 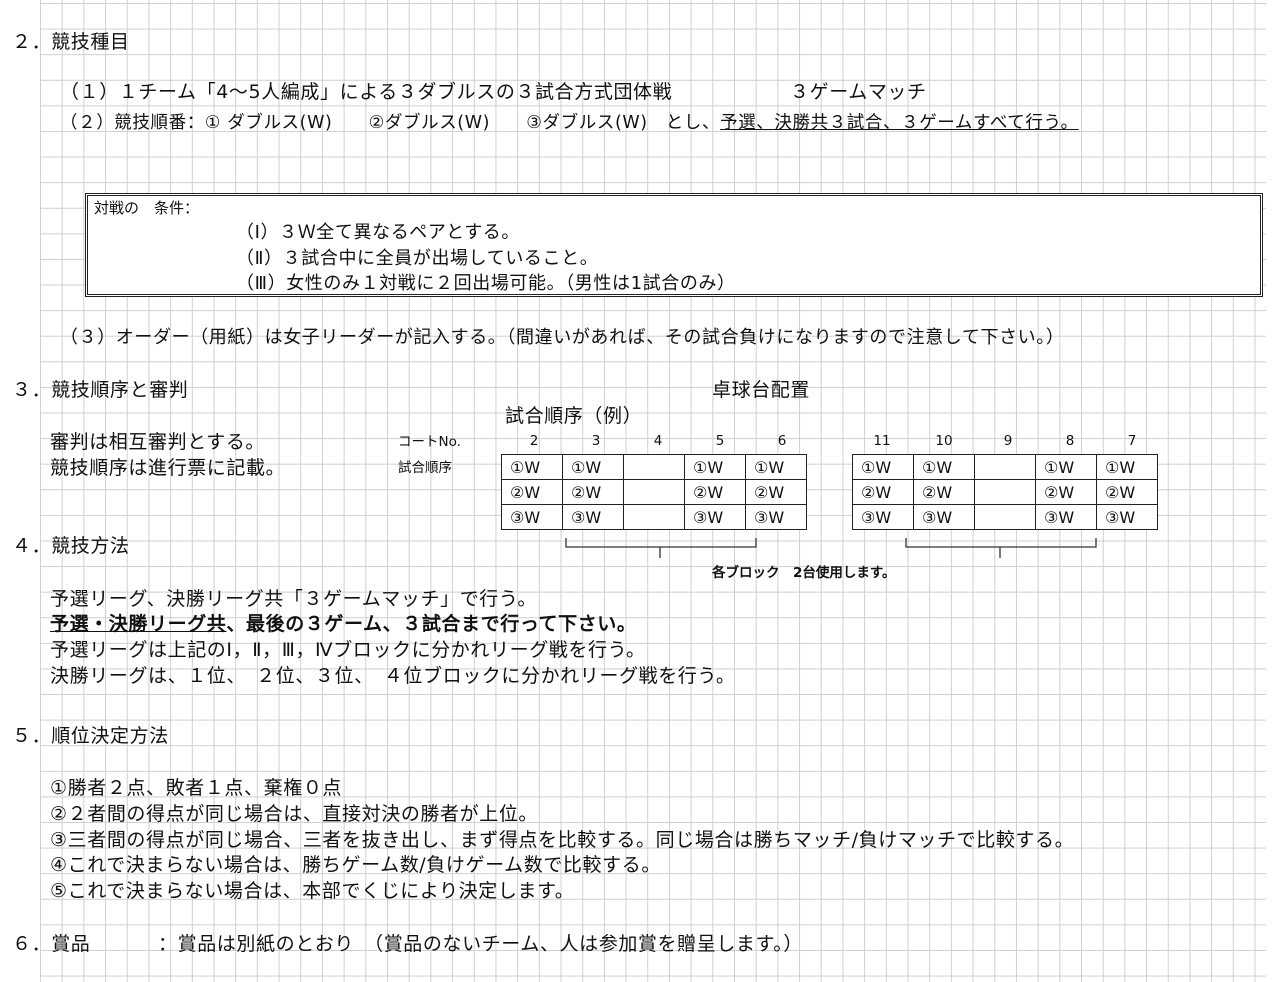 What do you see at coordinates (899, 123) in the screenshot?
I see `section-2-line2-underline: 予選、決勝共３試合、３ゲームすべて行う。` at bounding box center [899, 123].